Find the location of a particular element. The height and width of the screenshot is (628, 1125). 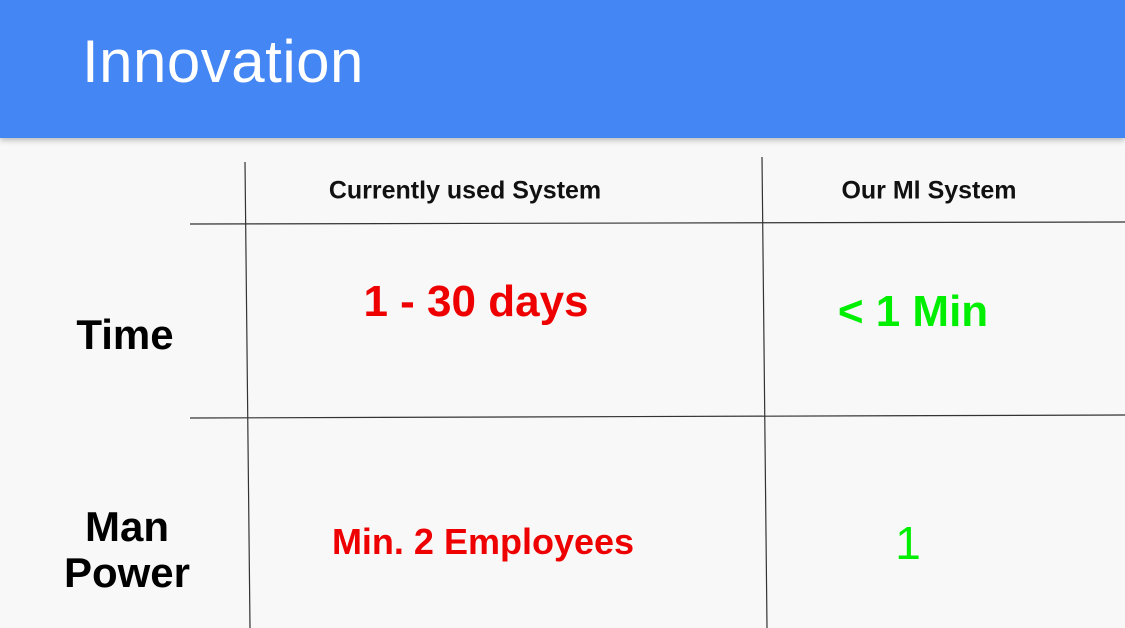

cell-time-current-system: 1 - 30 days is located at coordinates (476, 301).